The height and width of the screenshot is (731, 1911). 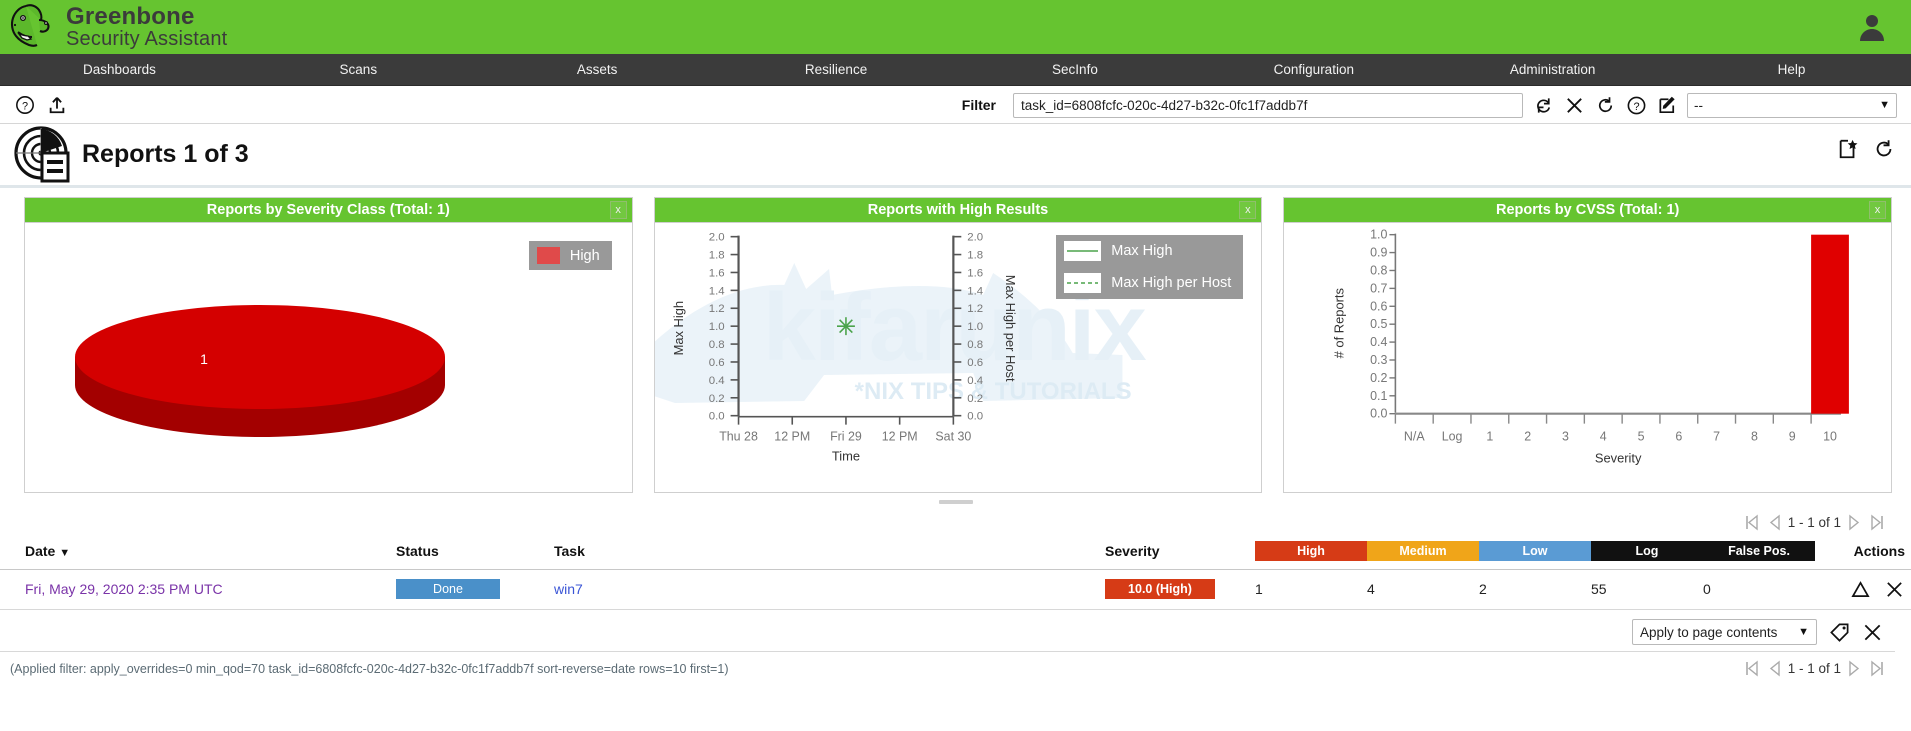 I want to click on panel-title: Reports by Severity Class (Total: 1), so click(x=328, y=210).